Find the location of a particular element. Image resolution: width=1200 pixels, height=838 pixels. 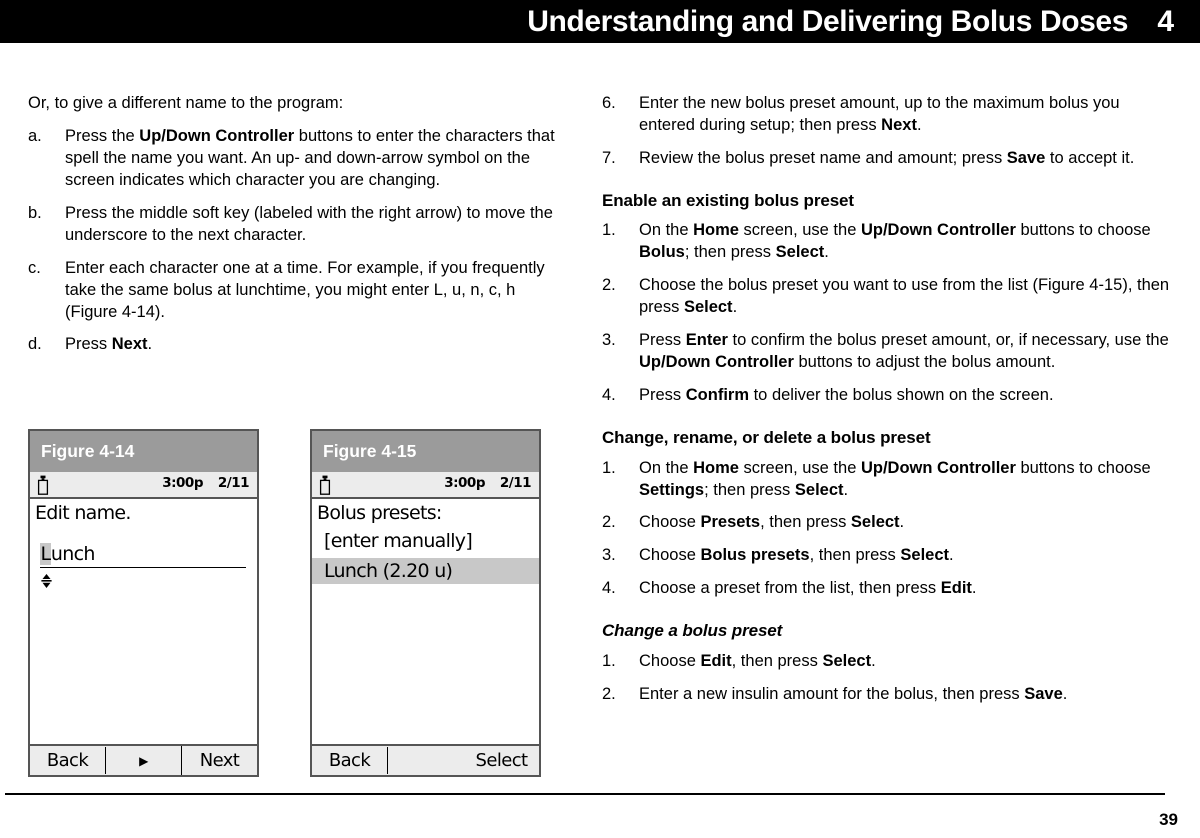

plain-text: Press the is located at coordinates (102, 135).